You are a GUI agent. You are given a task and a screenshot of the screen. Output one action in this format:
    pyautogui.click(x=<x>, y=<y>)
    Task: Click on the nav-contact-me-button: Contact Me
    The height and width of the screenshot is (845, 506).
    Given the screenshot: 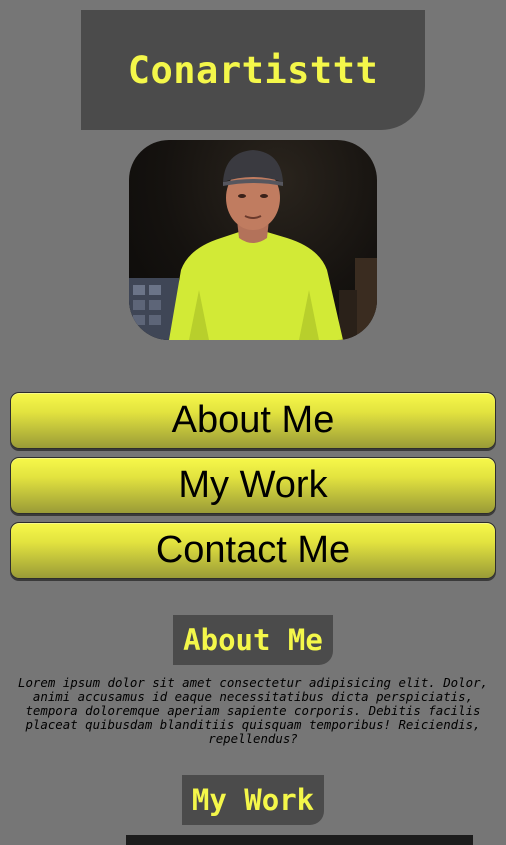 What is the action you would take?
    pyautogui.click(x=253, y=550)
    